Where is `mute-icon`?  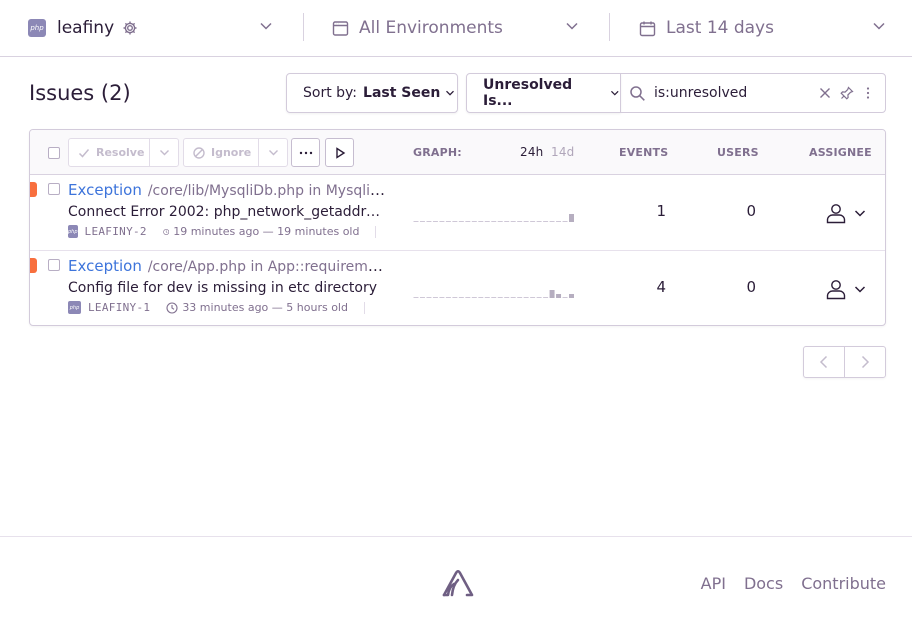 mute-icon is located at coordinates (199, 152).